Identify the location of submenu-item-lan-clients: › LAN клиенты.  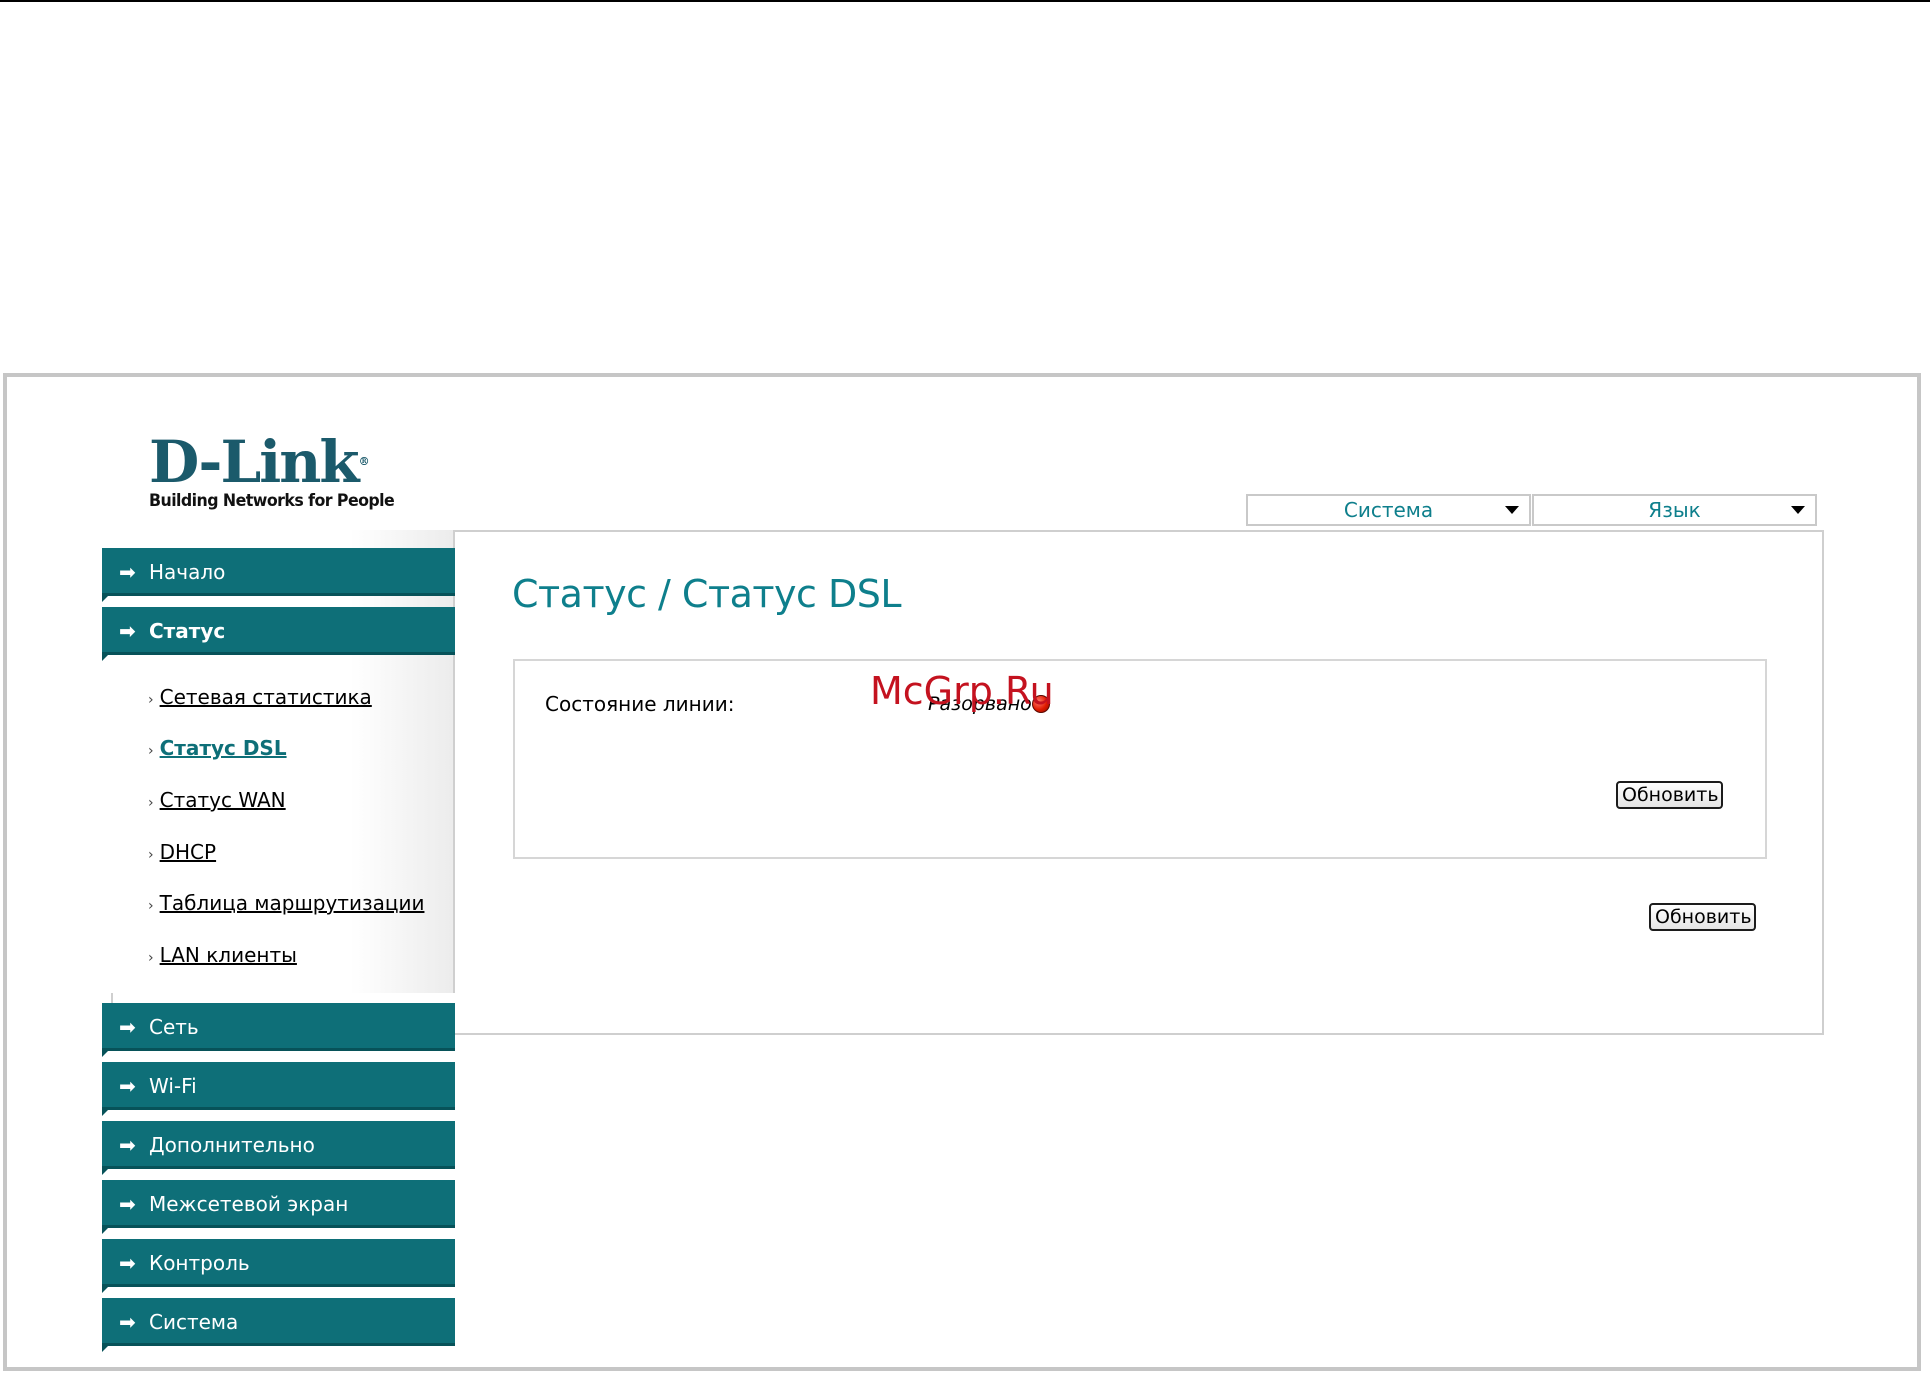
(222, 956).